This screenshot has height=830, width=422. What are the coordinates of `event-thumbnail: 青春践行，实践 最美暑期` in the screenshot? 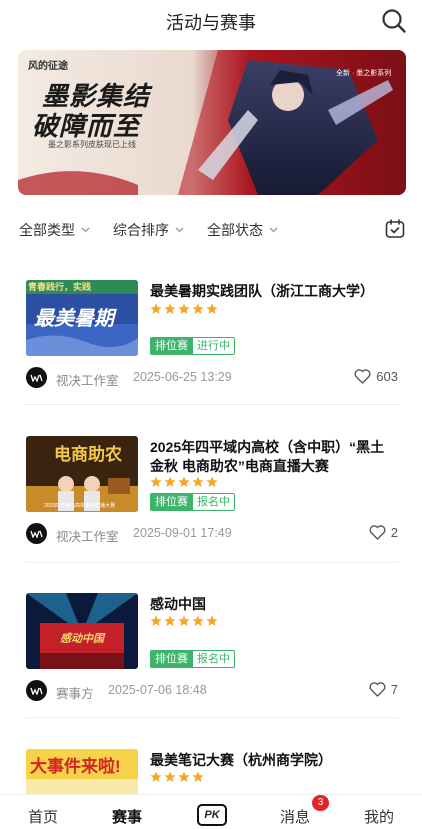 It's located at (82, 318).